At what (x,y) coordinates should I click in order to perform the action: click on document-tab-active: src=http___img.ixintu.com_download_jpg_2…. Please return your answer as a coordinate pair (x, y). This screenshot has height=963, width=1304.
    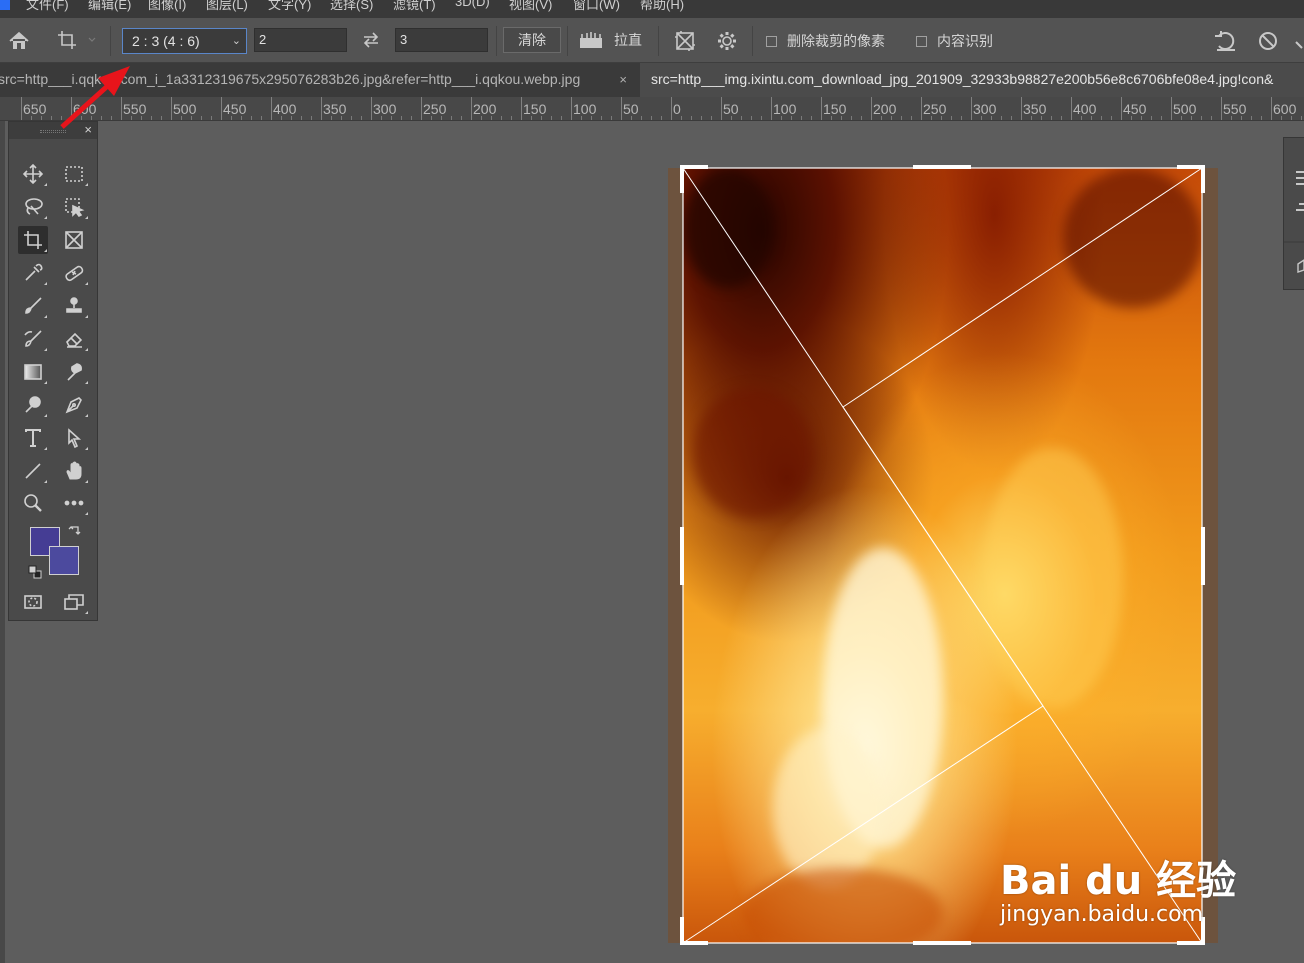
    Looking at the image, I should click on (972, 80).